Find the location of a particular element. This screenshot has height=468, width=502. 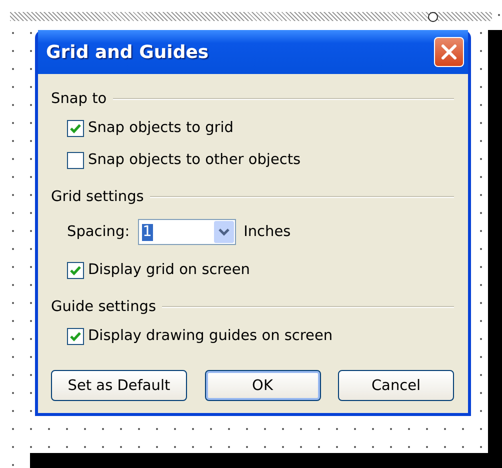

field-label: Spacing: is located at coordinates (98, 232).